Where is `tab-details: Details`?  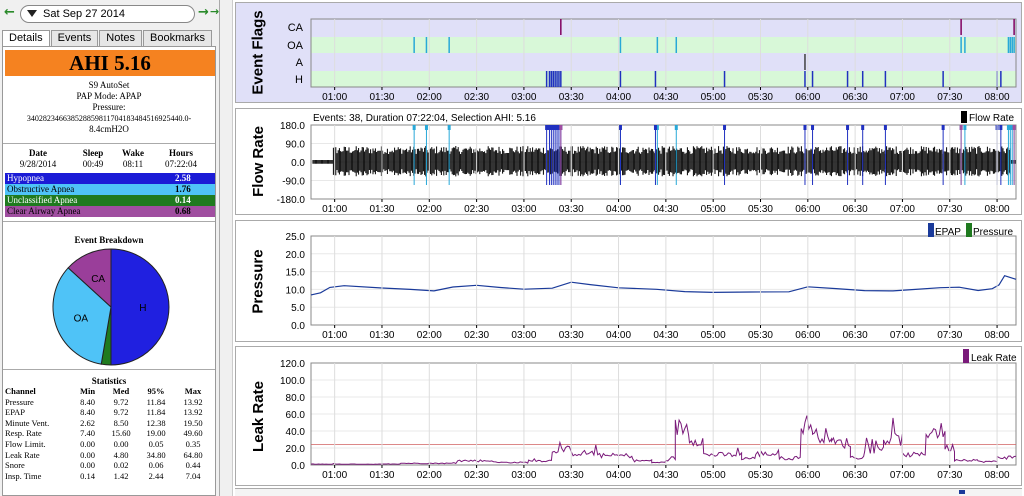
tab-details: Details is located at coordinates (26, 38).